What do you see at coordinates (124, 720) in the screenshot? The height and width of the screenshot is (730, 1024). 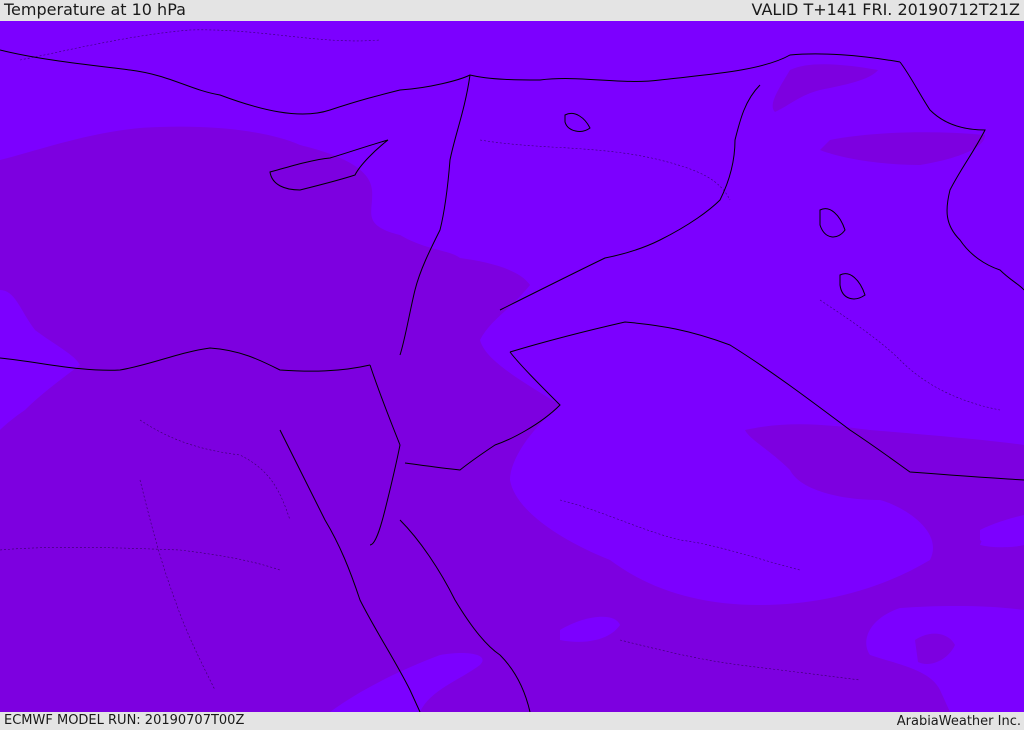 I see `model-run-label: ECMWF MODEL RUN: 20190707T00Z` at bounding box center [124, 720].